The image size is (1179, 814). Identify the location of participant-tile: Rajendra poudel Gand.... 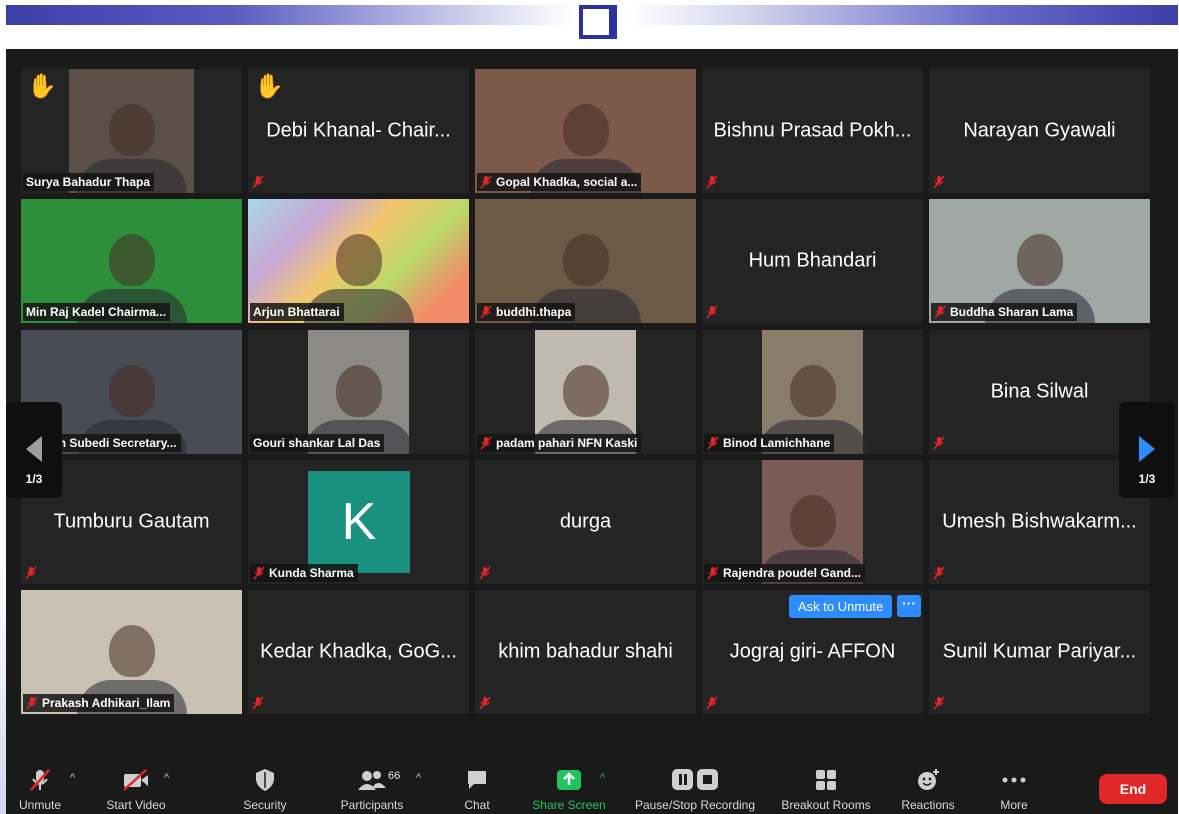
(812, 522).